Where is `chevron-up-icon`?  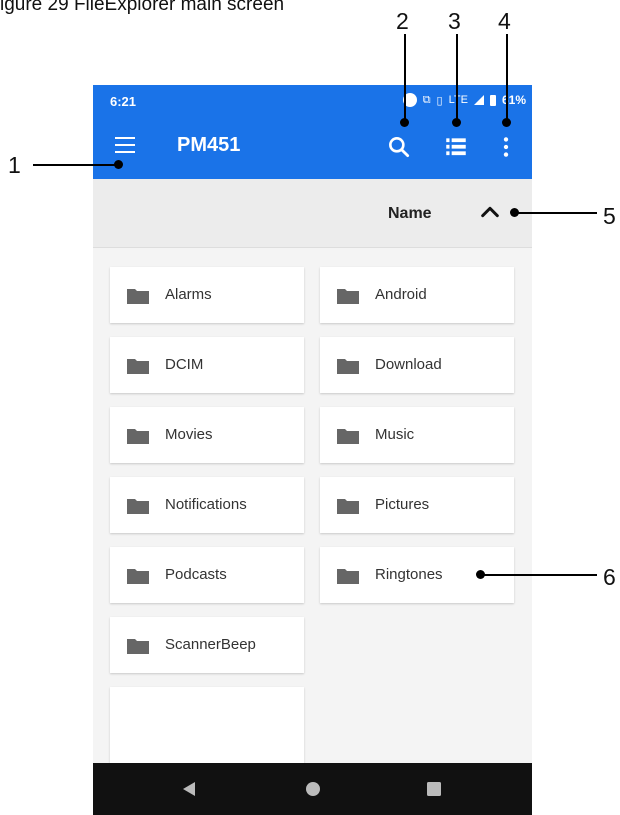 chevron-up-icon is located at coordinates (490, 212).